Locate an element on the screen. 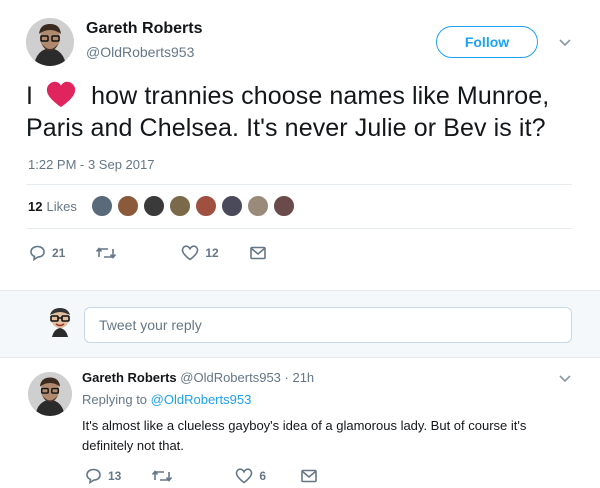 The height and width of the screenshot is (488, 600). reply-author-handle: @OldRoberts953 is located at coordinates (230, 377).